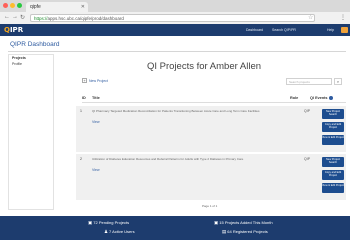 This screenshot has width=350, height=240. Describe the element at coordinates (35, 7) in the screenshot. I see `browser-tab-title: qipfe` at that location.